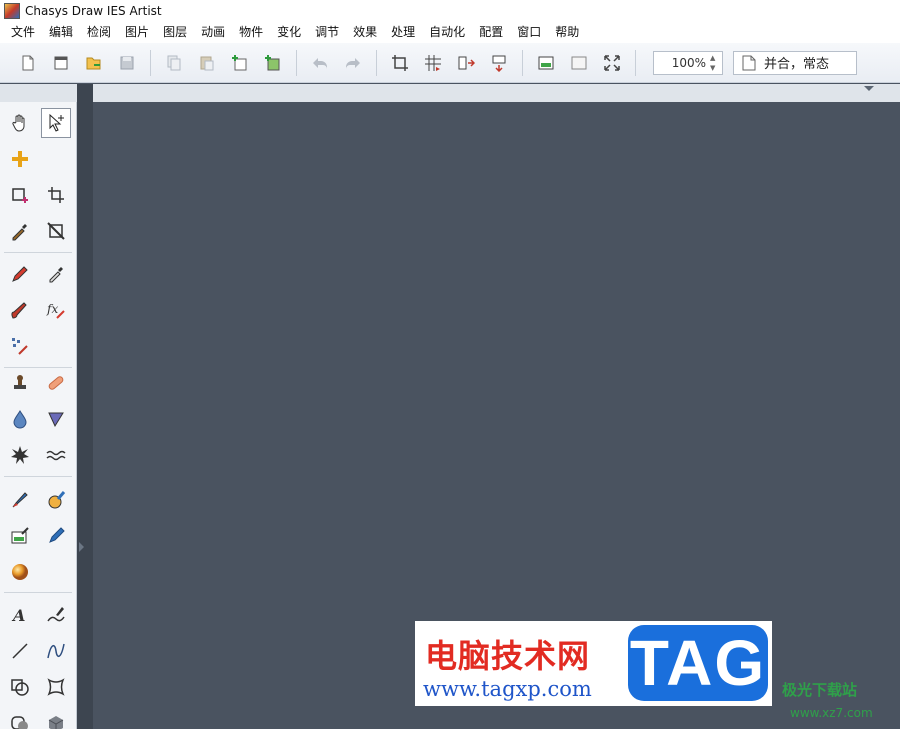 The image size is (900, 729). What do you see at coordinates (433, 63) in the screenshot?
I see `grid-icon` at bounding box center [433, 63].